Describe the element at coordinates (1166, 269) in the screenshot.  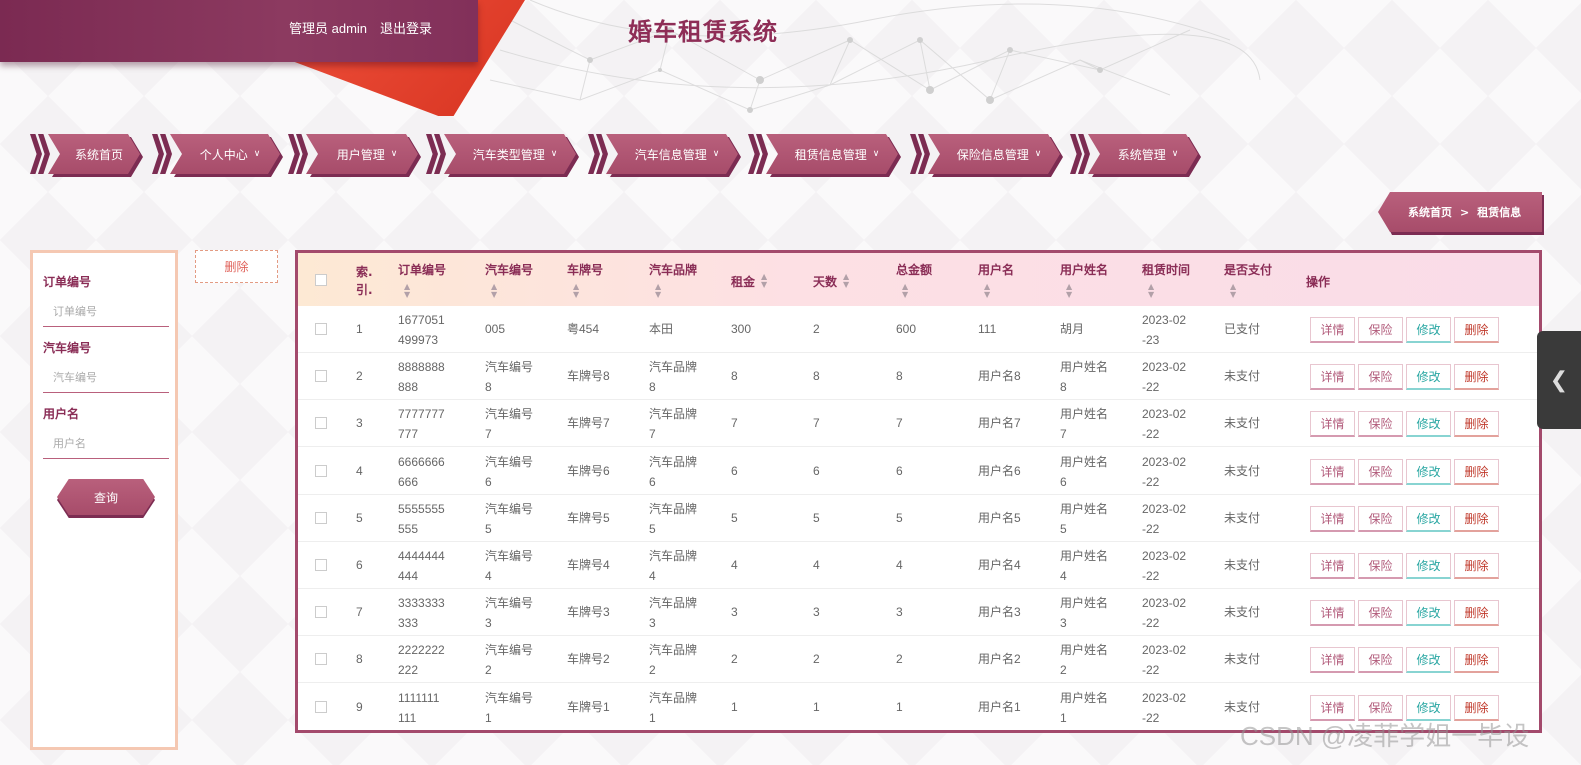
I see `col-time: 租赁时间` at that location.